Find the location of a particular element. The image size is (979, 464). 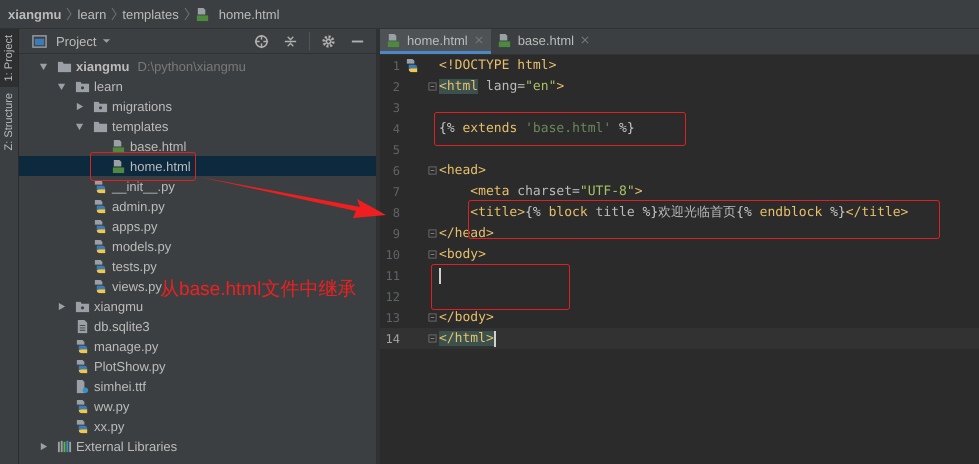

tree-item: xiangmu is located at coordinates (83, 306).